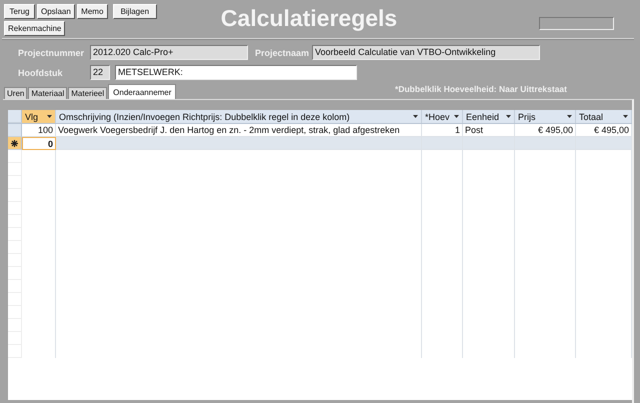 The height and width of the screenshot is (403, 640). What do you see at coordinates (16, 93) in the screenshot?
I see `tab: Uren` at bounding box center [16, 93].